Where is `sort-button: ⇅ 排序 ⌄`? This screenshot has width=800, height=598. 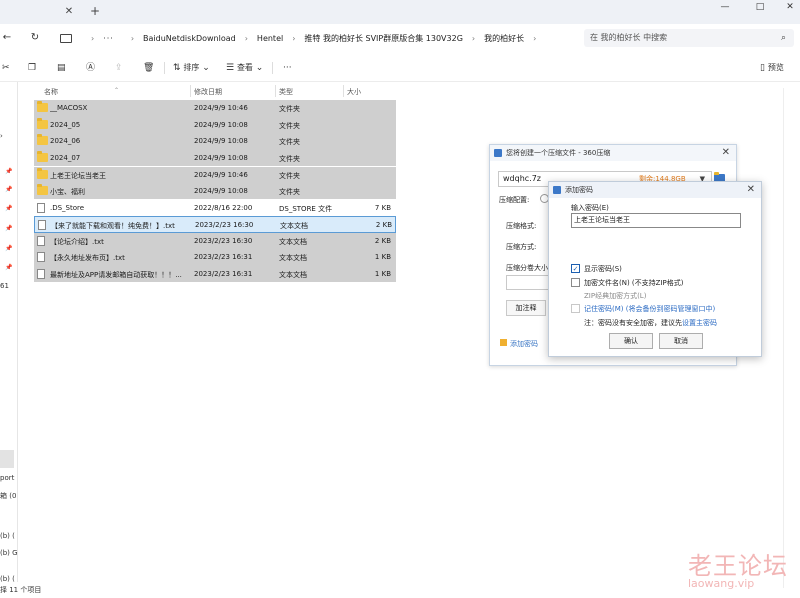
sort-button: ⇅ 排序 ⌄ is located at coordinates (191, 68).